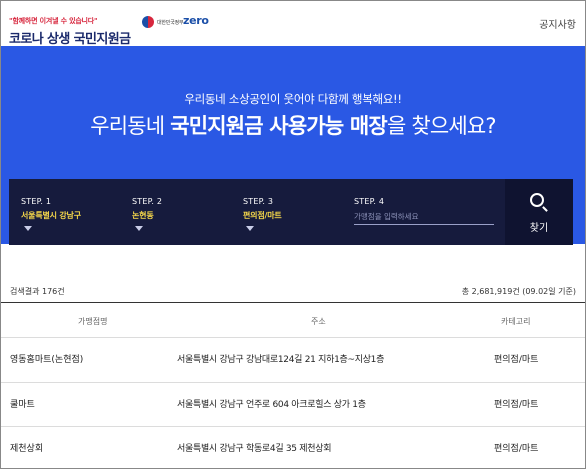 The height and width of the screenshot is (469, 586). What do you see at coordinates (516, 321) in the screenshot?
I see `column-header-category: 카테고리` at bounding box center [516, 321].